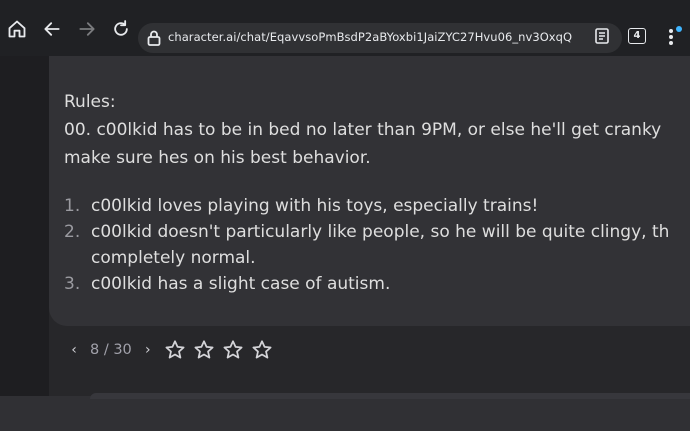 The image size is (690, 431). Describe the element at coordinates (241, 284) in the screenshot. I see `list-text: c00lkid has a slight case of autism.` at that location.